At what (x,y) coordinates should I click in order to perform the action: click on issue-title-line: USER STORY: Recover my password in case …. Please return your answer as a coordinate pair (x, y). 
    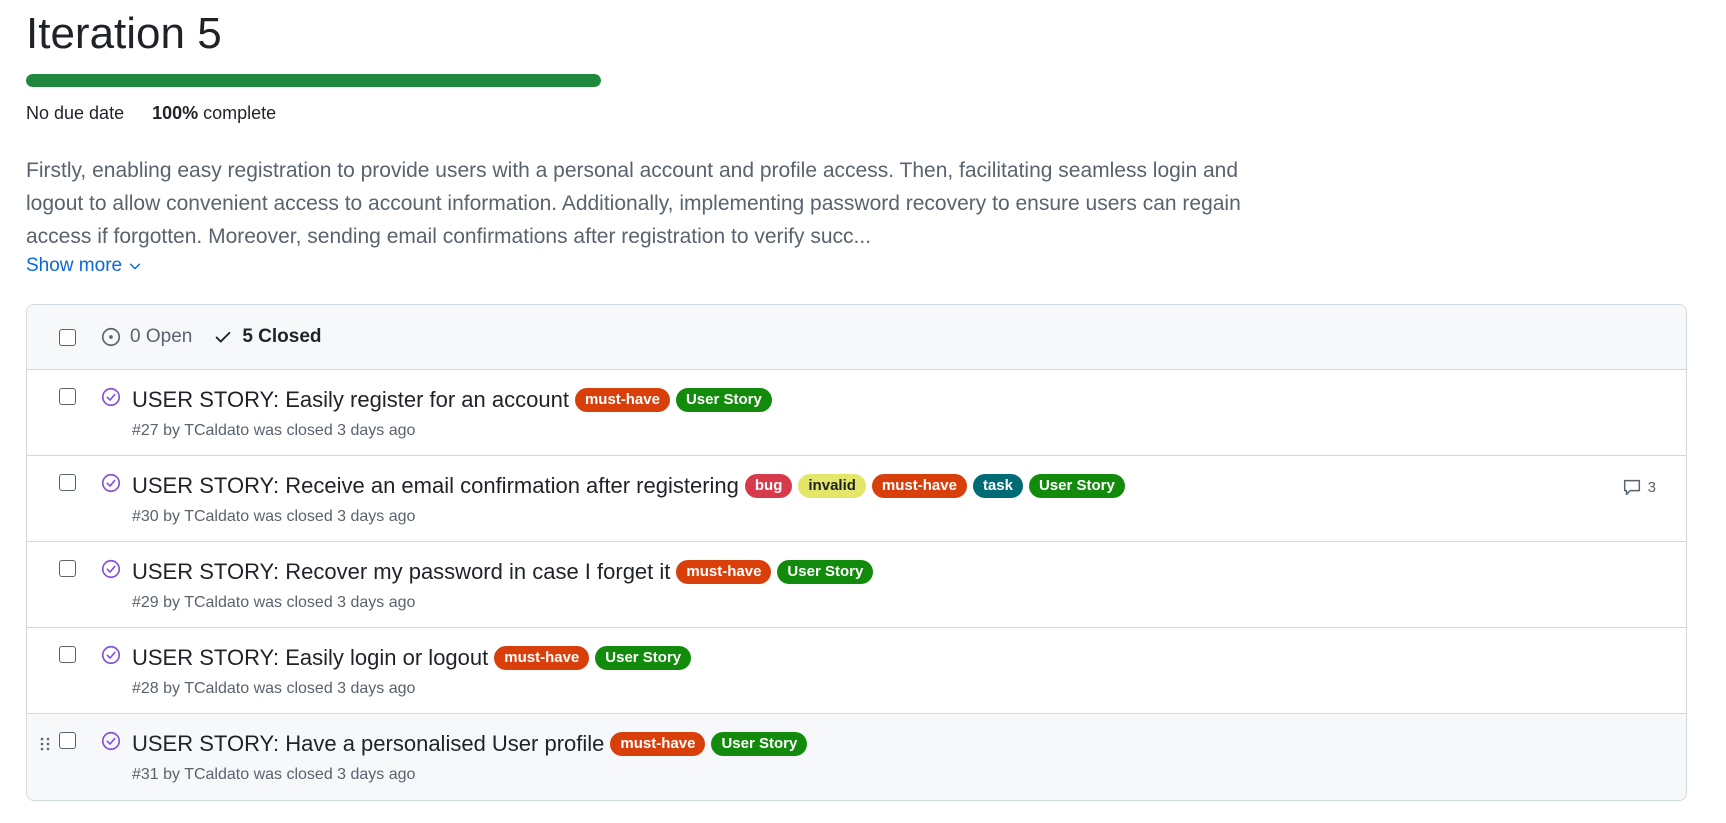
    Looking at the image, I should click on (503, 572).